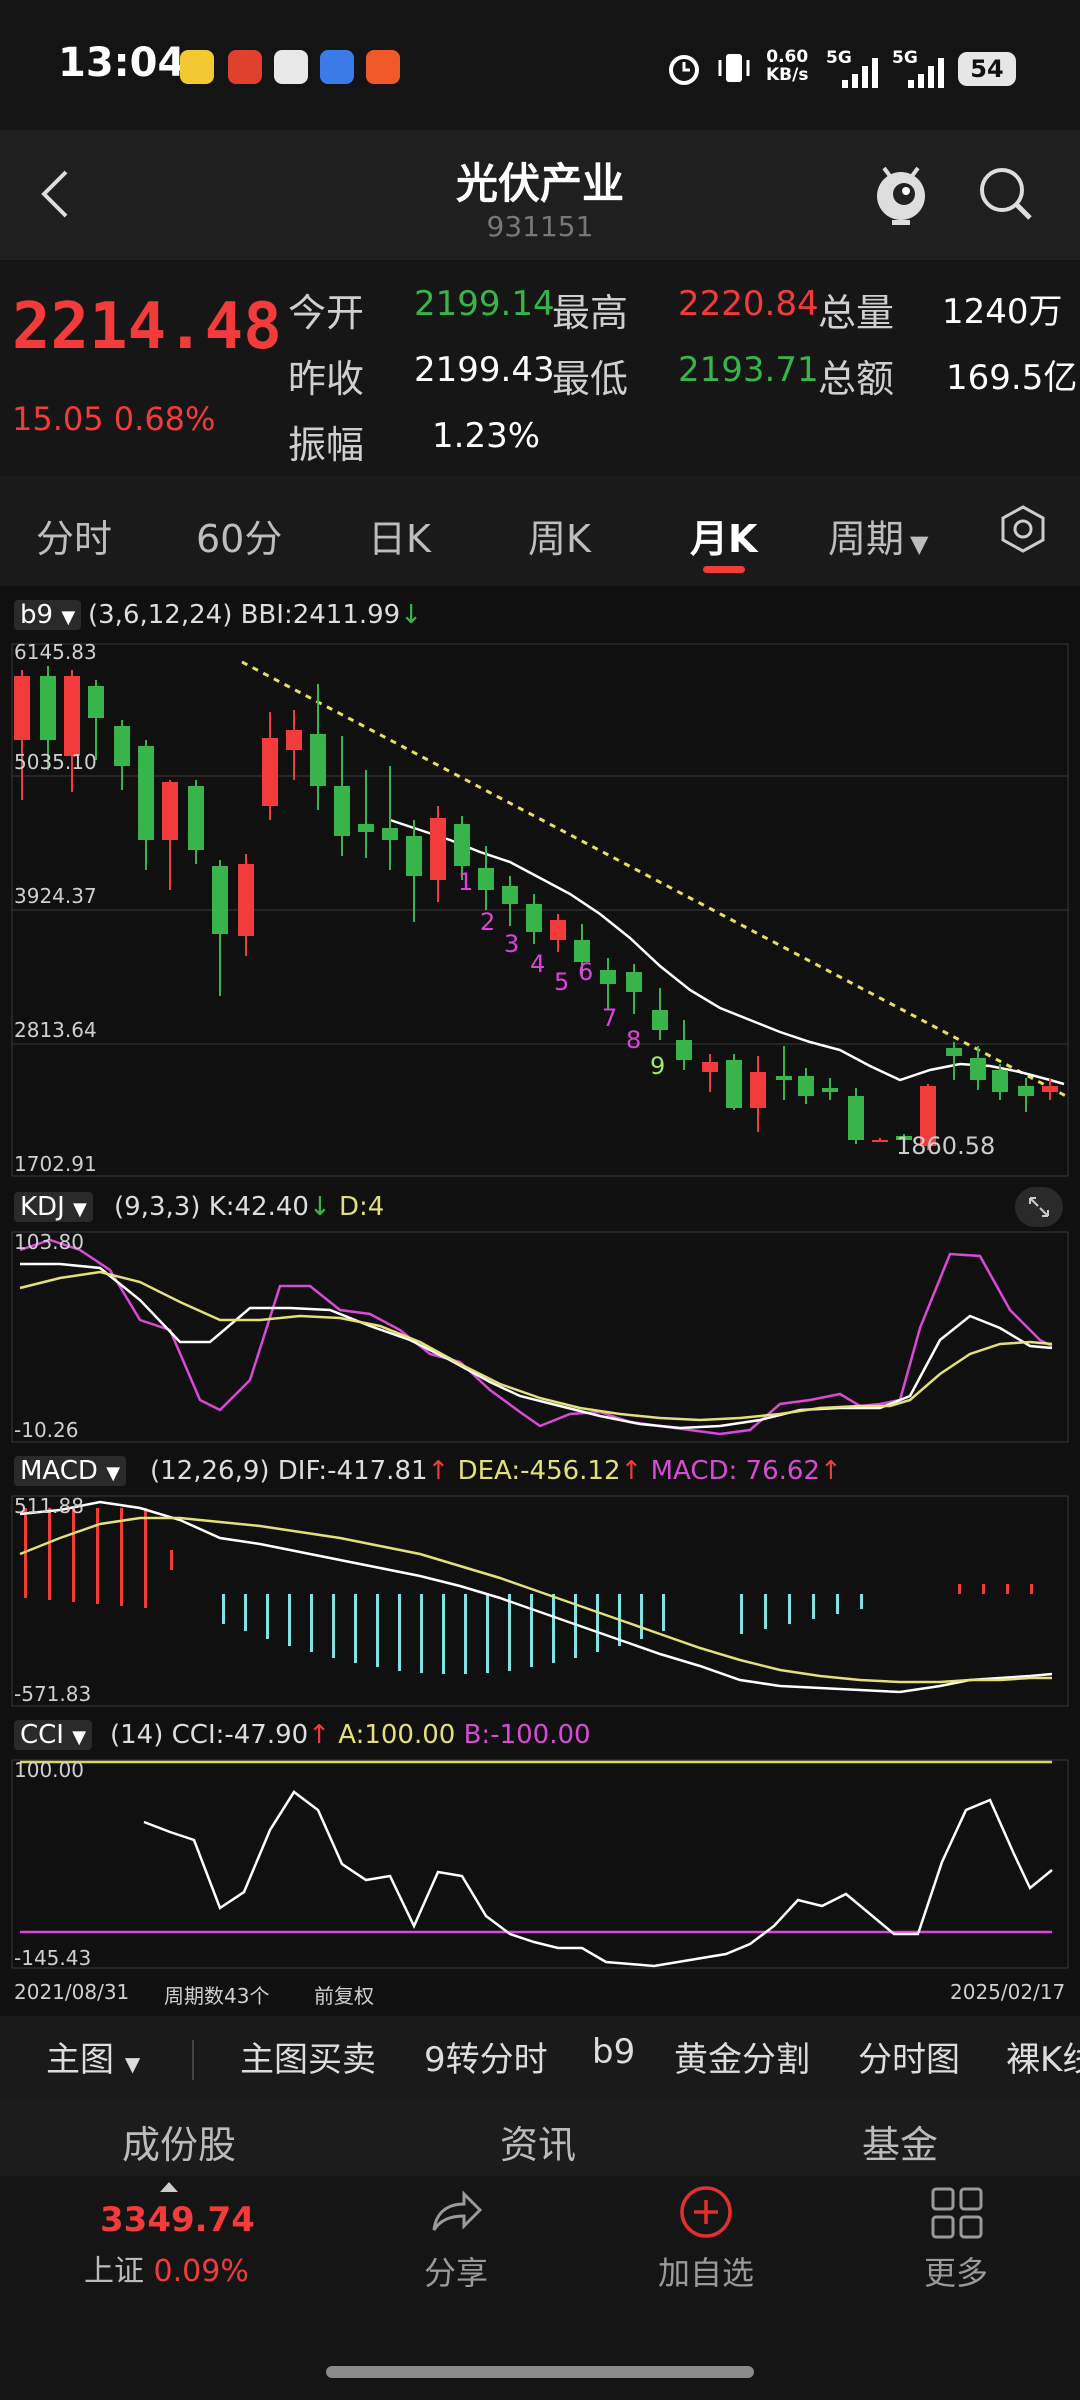 The width and height of the screenshot is (1080, 2400). What do you see at coordinates (456, 2213) in the screenshot?
I see `share-icon` at bounding box center [456, 2213].